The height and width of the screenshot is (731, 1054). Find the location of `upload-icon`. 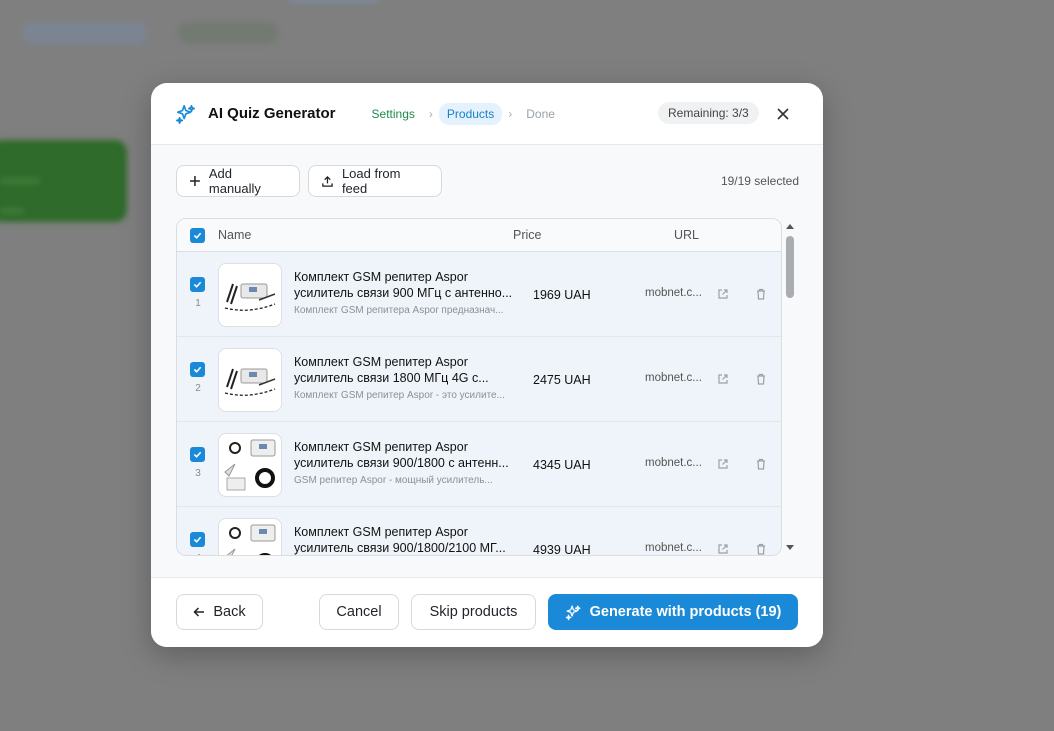

upload-icon is located at coordinates (327, 181).